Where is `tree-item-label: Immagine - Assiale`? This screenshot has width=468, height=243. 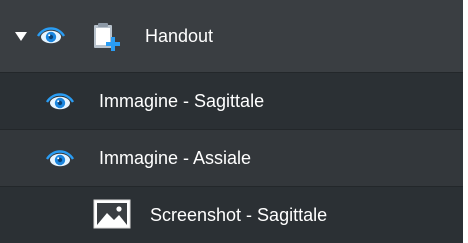
tree-item-label: Immagine - Assiale is located at coordinates (175, 158).